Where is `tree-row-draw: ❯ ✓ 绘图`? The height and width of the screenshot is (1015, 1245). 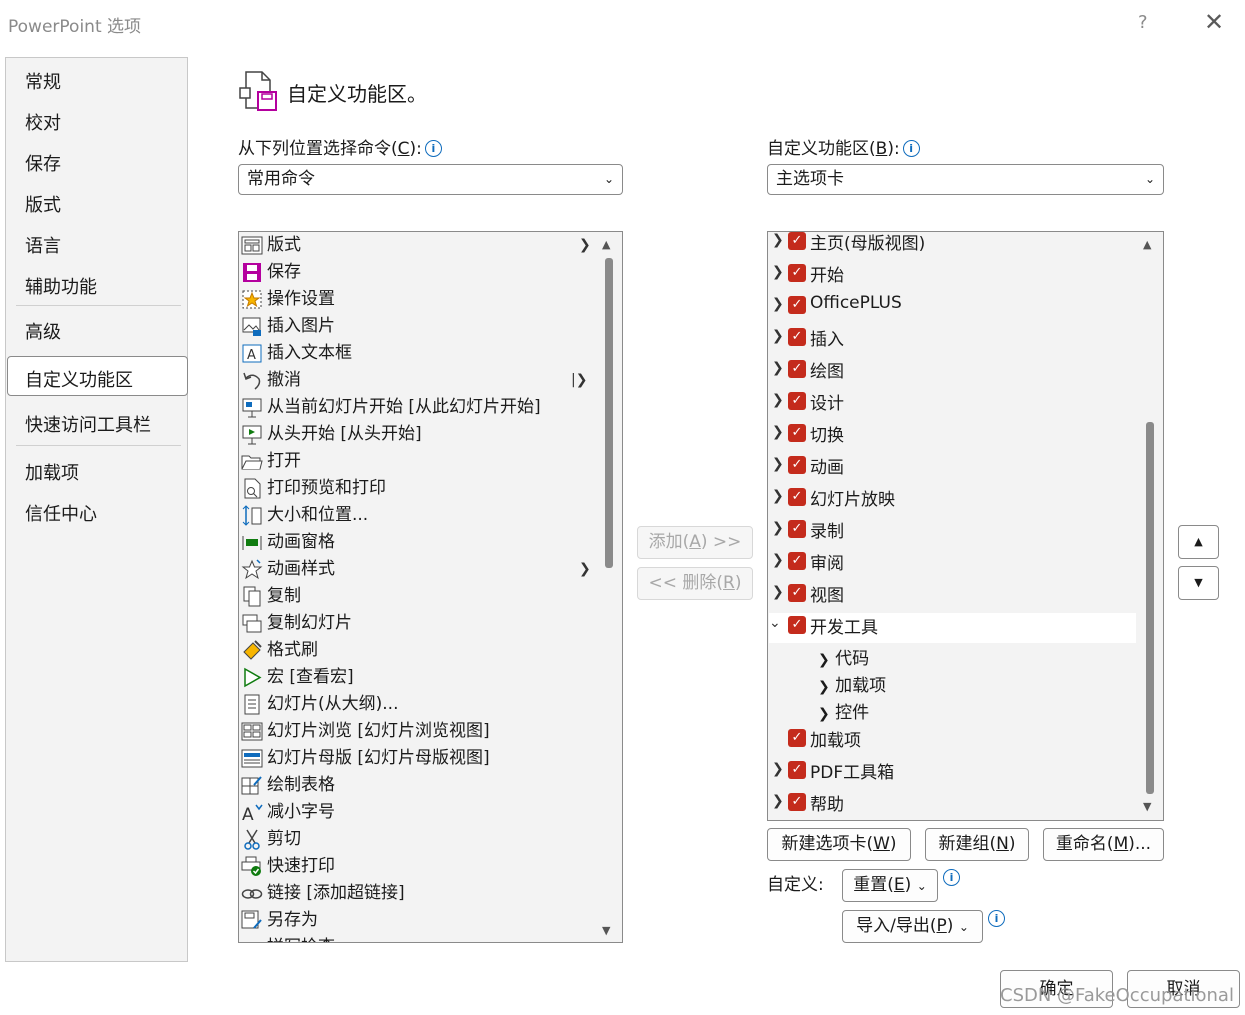
tree-row-draw: ❯ ✓ 绘图 is located at coordinates (953, 371).